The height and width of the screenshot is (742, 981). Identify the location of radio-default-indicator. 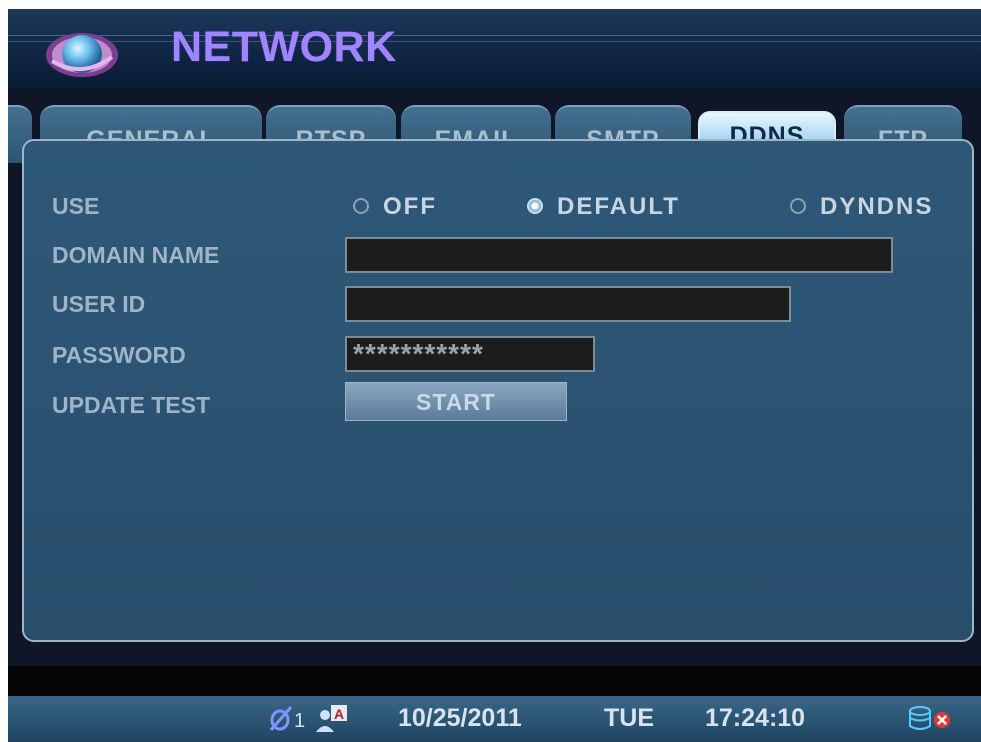
(535, 205).